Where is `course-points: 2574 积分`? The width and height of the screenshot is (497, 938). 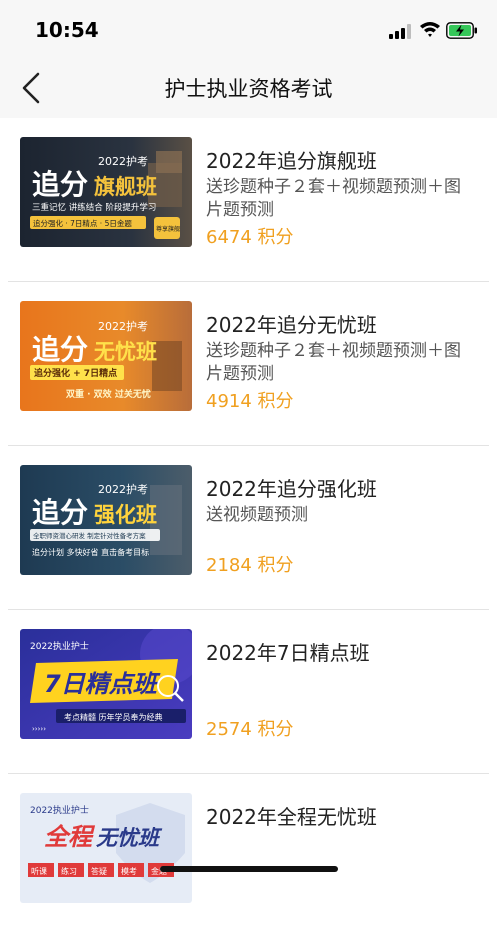 course-points: 2574 积分 is located at coordinates (250, 729).